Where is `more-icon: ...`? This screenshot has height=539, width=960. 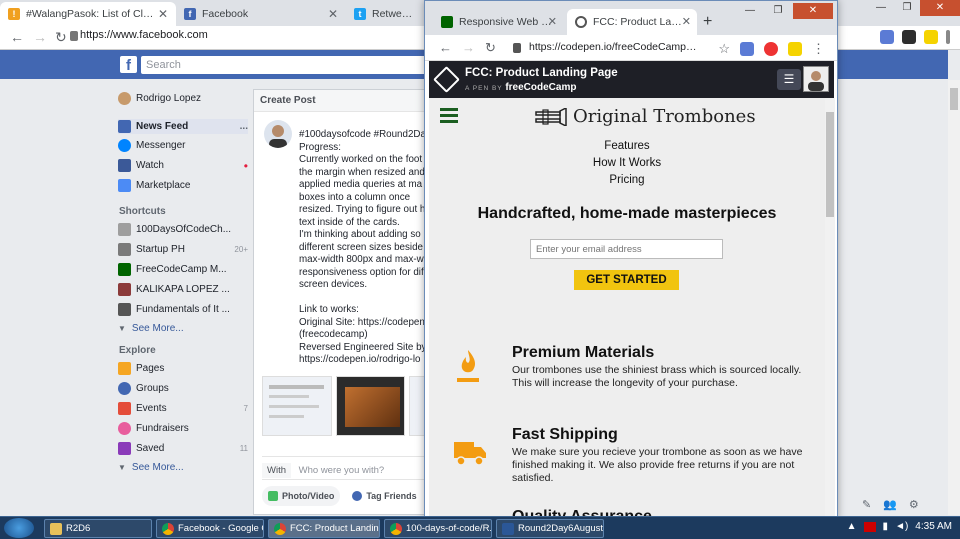
more-icon: ... is located at coordinates (244, 126).